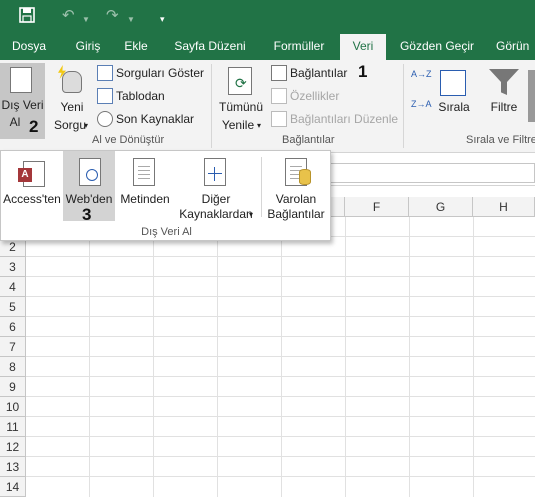  What do you see at coordinates (279, 73) in the screenshot?
I see `connections-icon` at bounding box center [279, 73].